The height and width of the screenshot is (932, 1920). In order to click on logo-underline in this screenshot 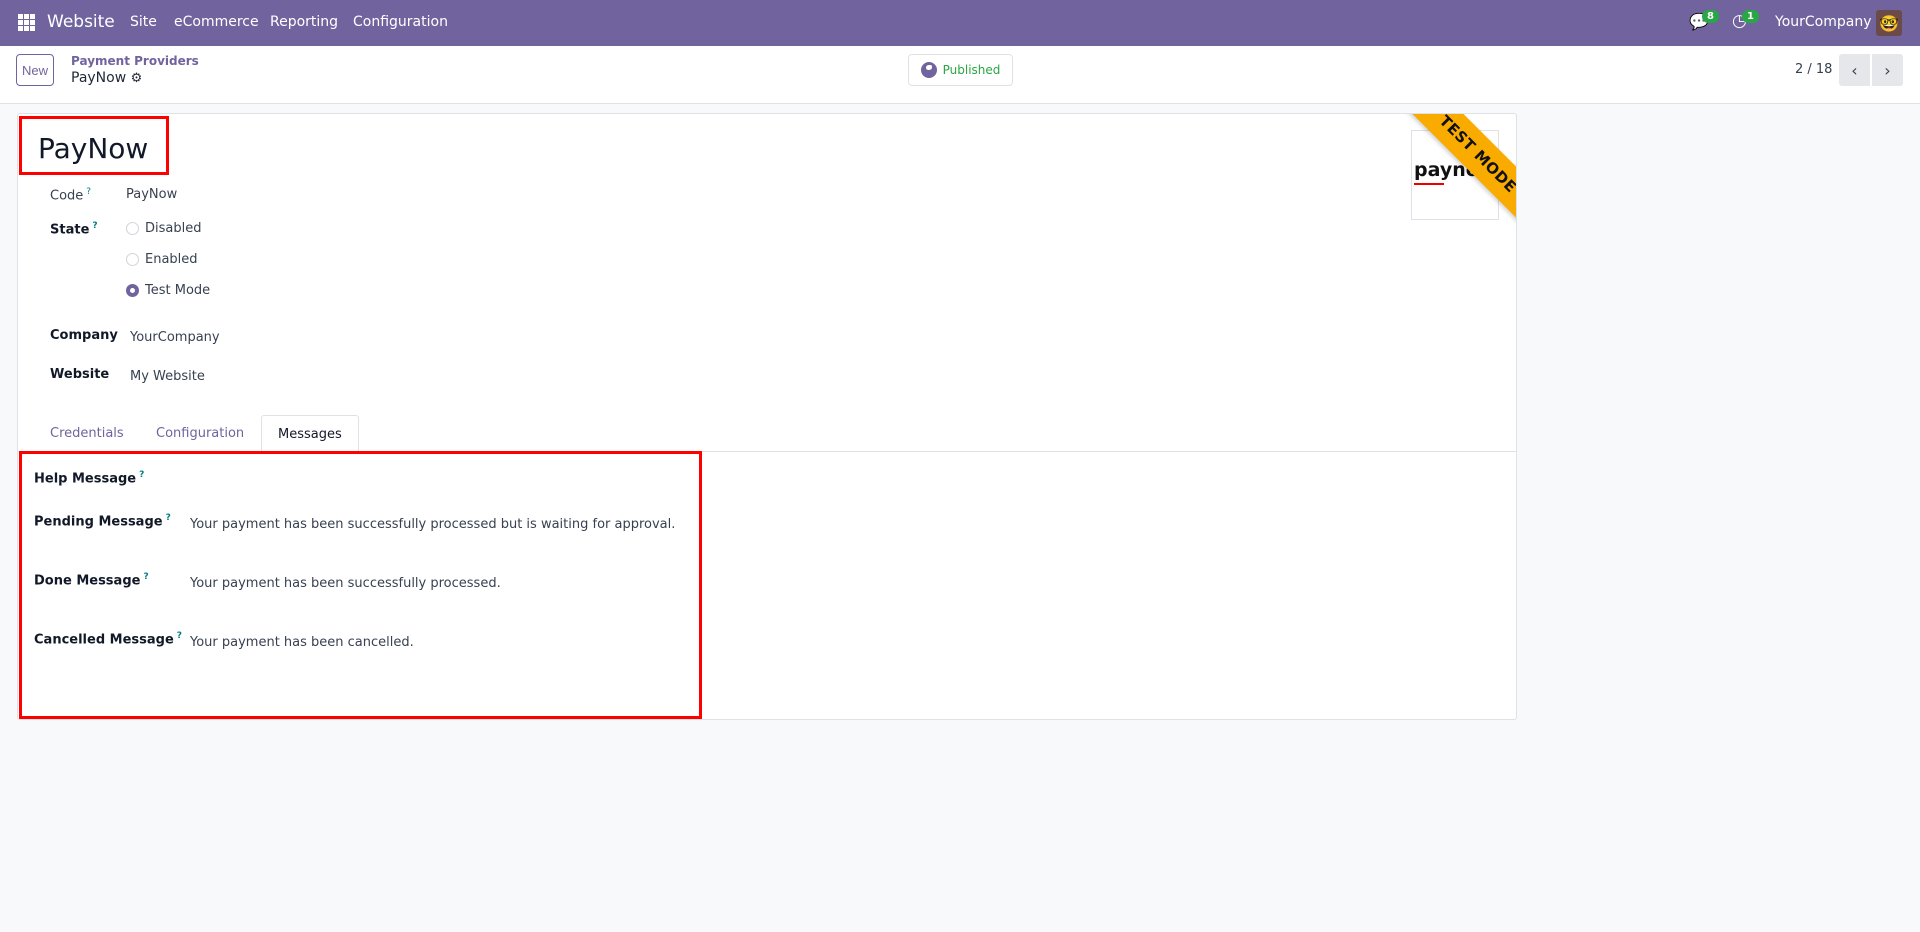, I will do `click(1429, 184)`.